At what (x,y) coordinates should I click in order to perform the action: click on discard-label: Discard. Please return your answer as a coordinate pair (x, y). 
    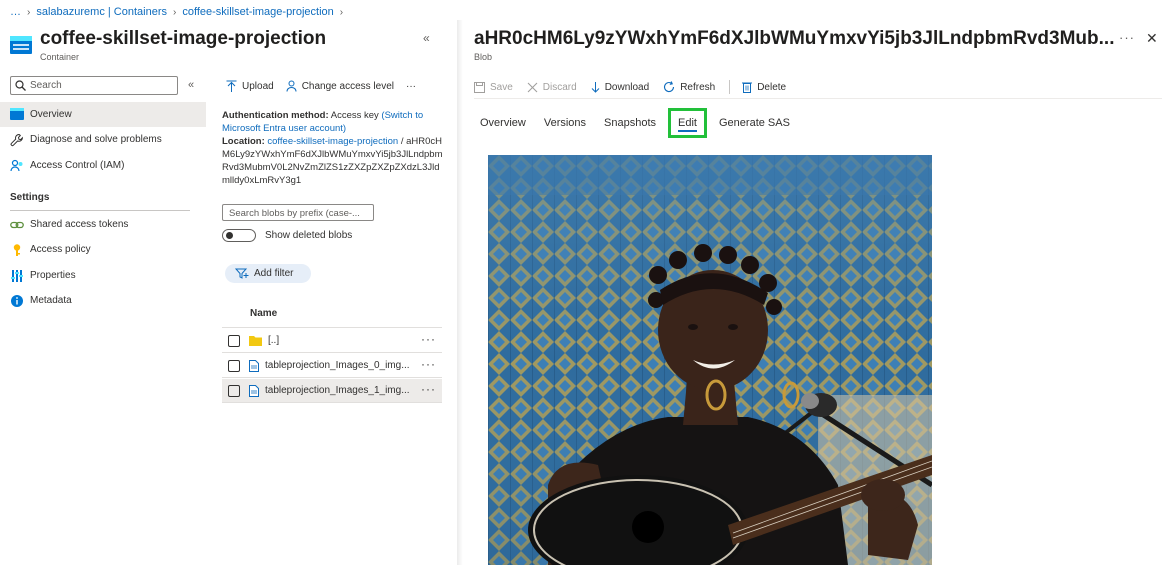
    Looking at the image, I should click on (559, 87).